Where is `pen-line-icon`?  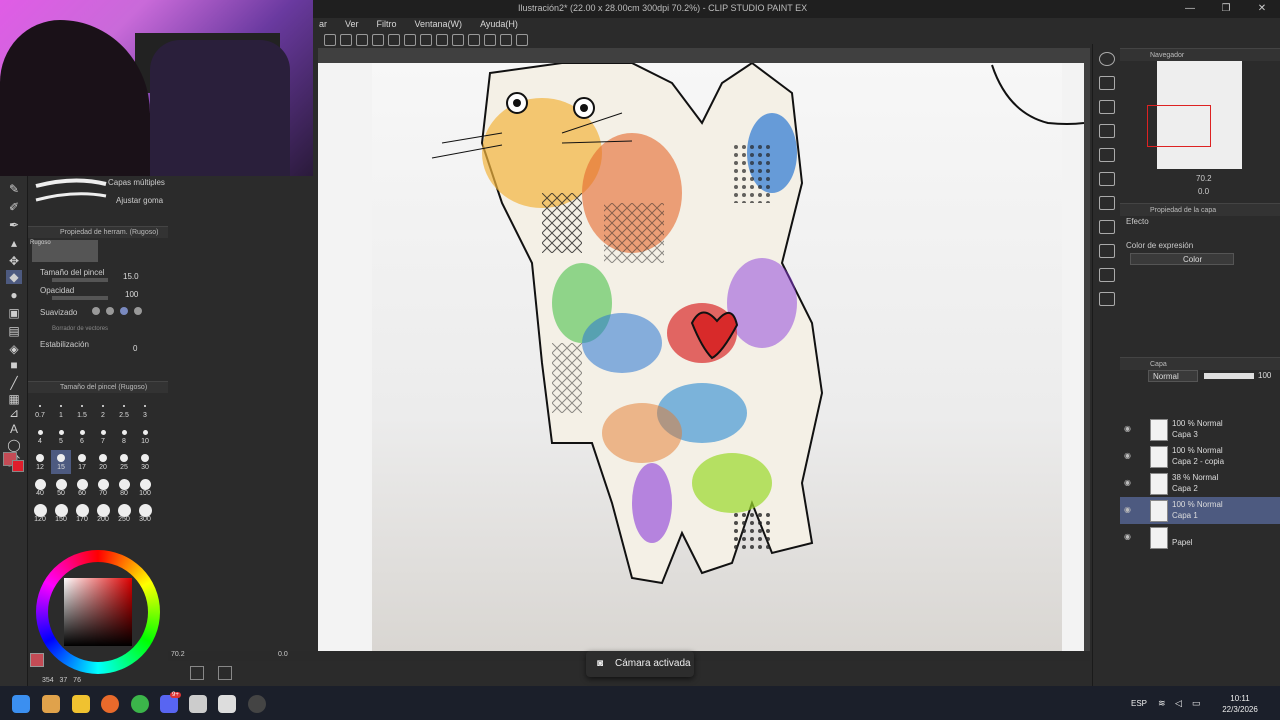
pen-line-icon is located at coordinates (442, 40).